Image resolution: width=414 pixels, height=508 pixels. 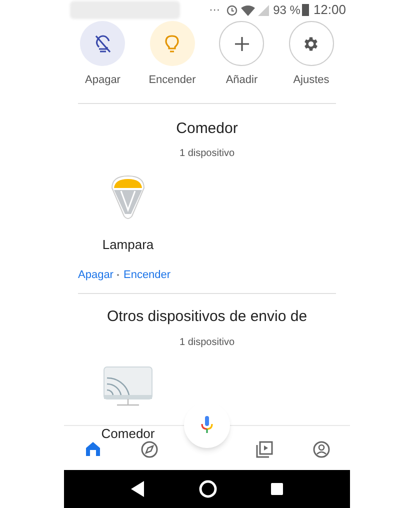 What do you see at coordinates (232, 10) in the screenshot?
I see `alarm-icon` at bounding box center [232, 10].